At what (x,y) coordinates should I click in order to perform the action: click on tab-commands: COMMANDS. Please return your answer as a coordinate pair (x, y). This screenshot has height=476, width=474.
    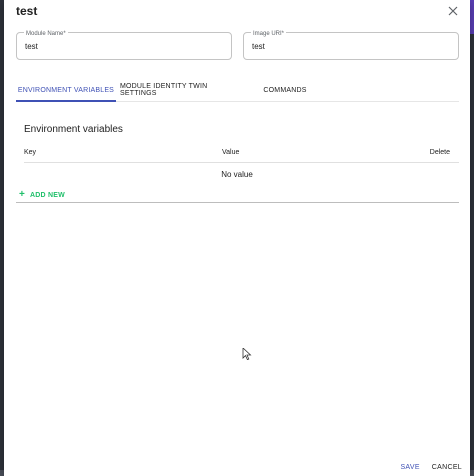
    Looking at the image, I should click on (285, 90).